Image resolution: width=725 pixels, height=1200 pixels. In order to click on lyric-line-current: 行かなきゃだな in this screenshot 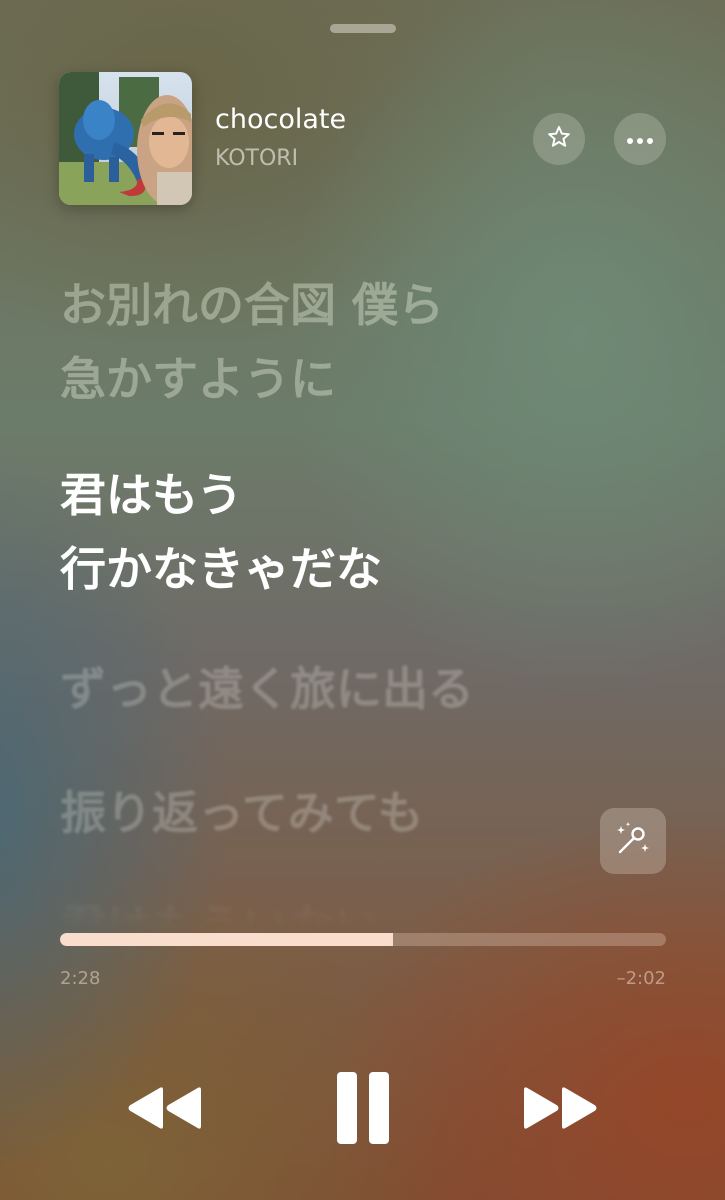, I will do `click(221, 569)`.